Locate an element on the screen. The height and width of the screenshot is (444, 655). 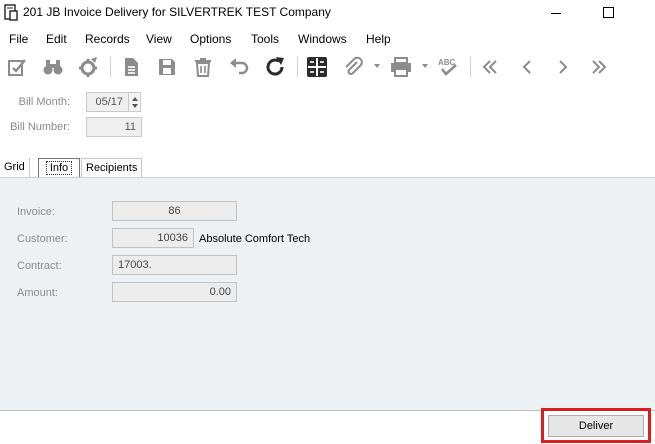
undo-icon is located at coordinates (239, 67).